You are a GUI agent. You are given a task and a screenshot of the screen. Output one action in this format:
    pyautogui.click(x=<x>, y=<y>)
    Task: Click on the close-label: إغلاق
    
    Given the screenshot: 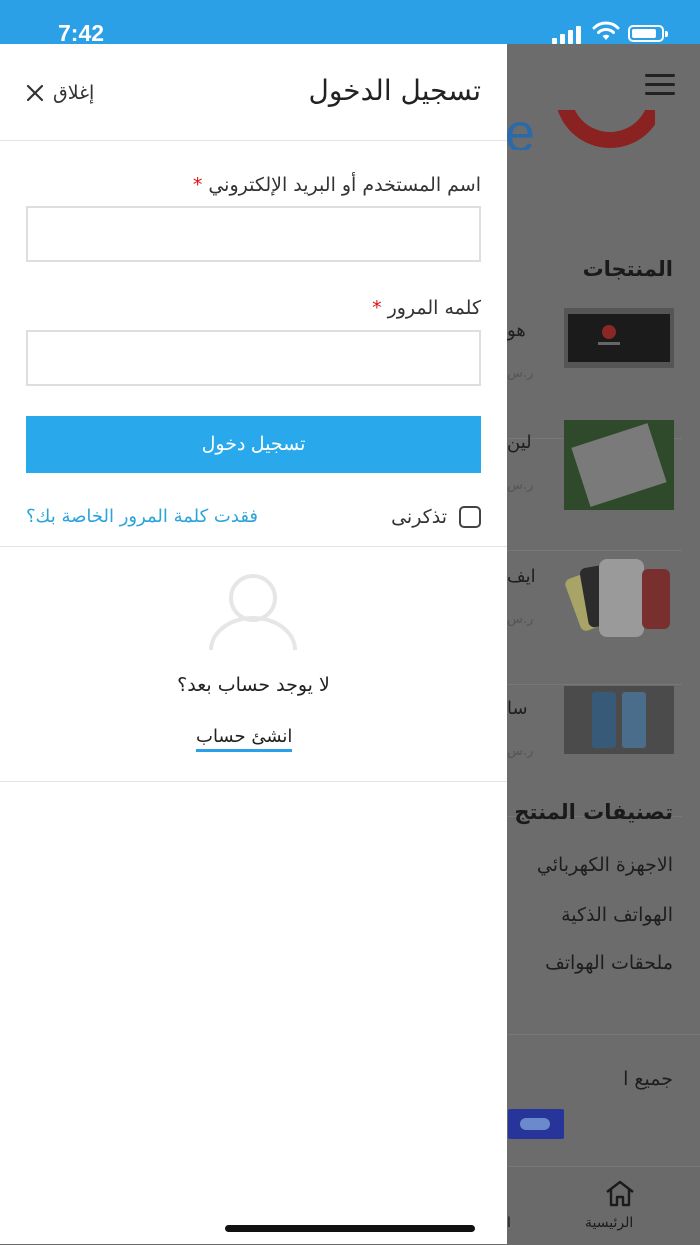 What is the action you would take?
    pyautogui.click(x=74, y=93)
    